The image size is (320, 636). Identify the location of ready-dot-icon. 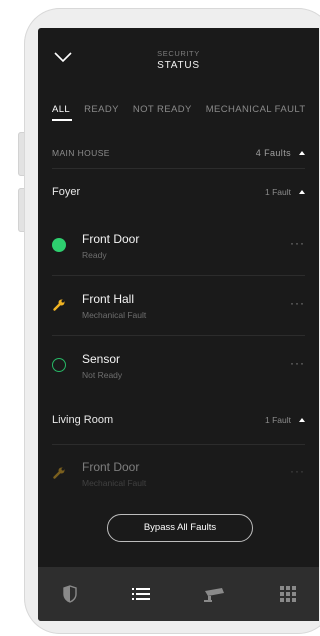
(59, 245).